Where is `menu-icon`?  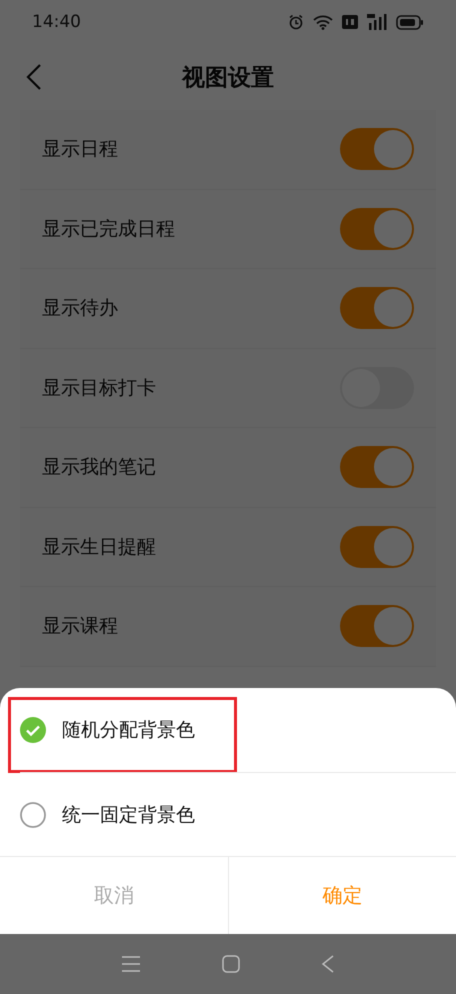 menu-icon is located at coordinates (130, 964).